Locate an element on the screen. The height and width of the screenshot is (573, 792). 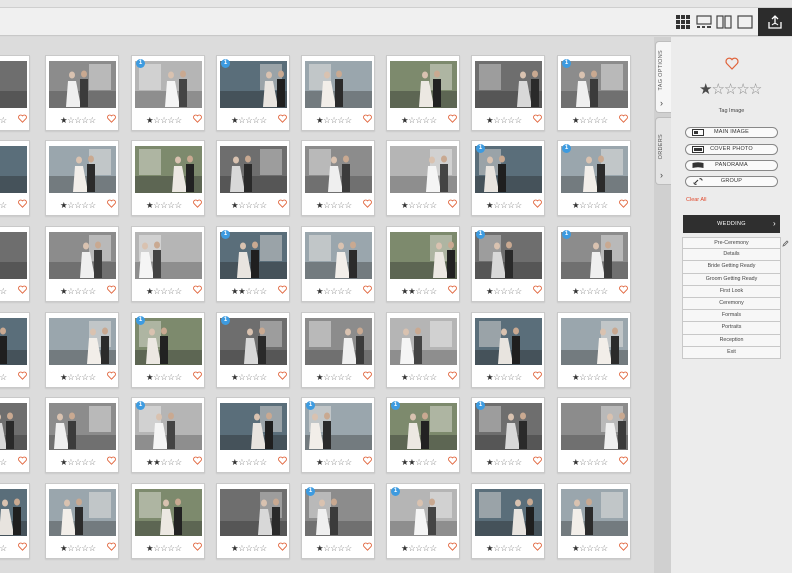
sub-category-item: Formals is located at coordinates (731, 316).